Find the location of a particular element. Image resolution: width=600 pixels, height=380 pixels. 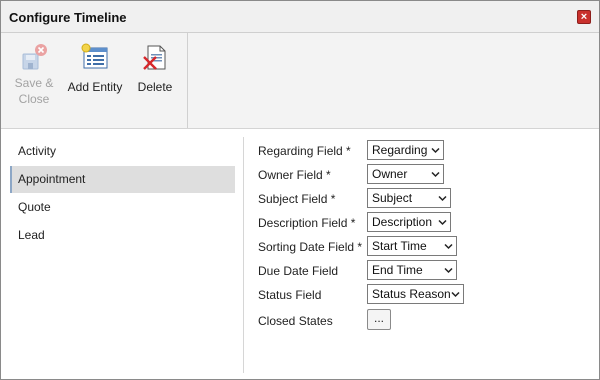

description-field-select: Description is located at coordinates (409, 222).